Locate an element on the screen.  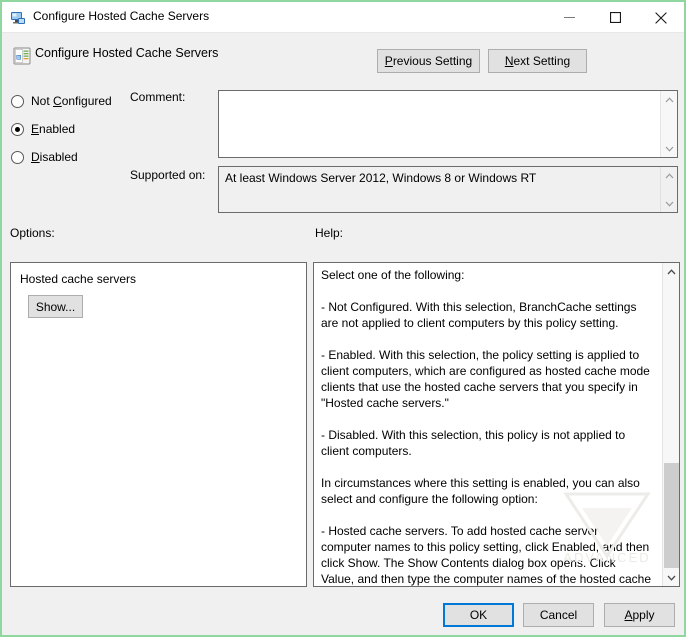
next-setting-button: Next Setting is located at coordinates (537, 61).